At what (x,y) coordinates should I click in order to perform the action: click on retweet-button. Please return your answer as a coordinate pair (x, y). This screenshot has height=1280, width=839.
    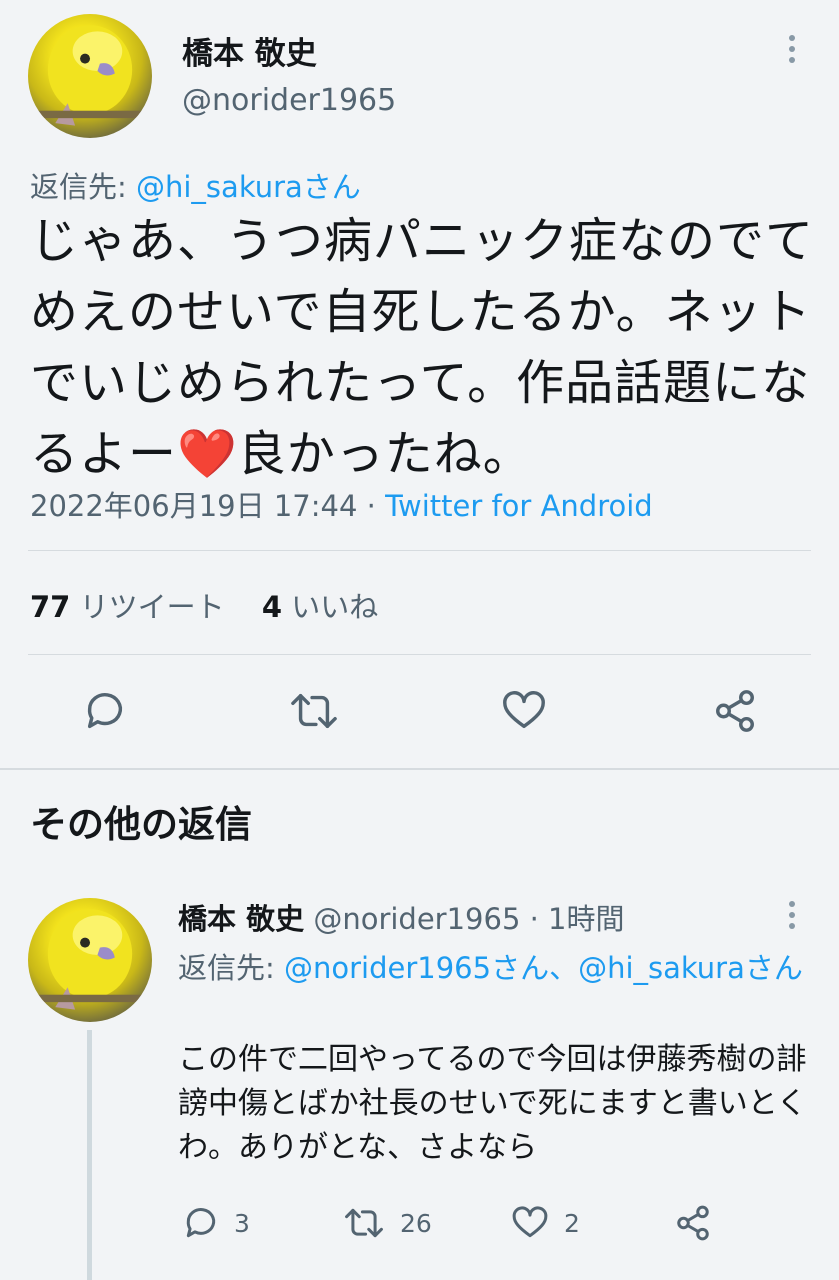
    Looking at the image, I should click on (314, 711).